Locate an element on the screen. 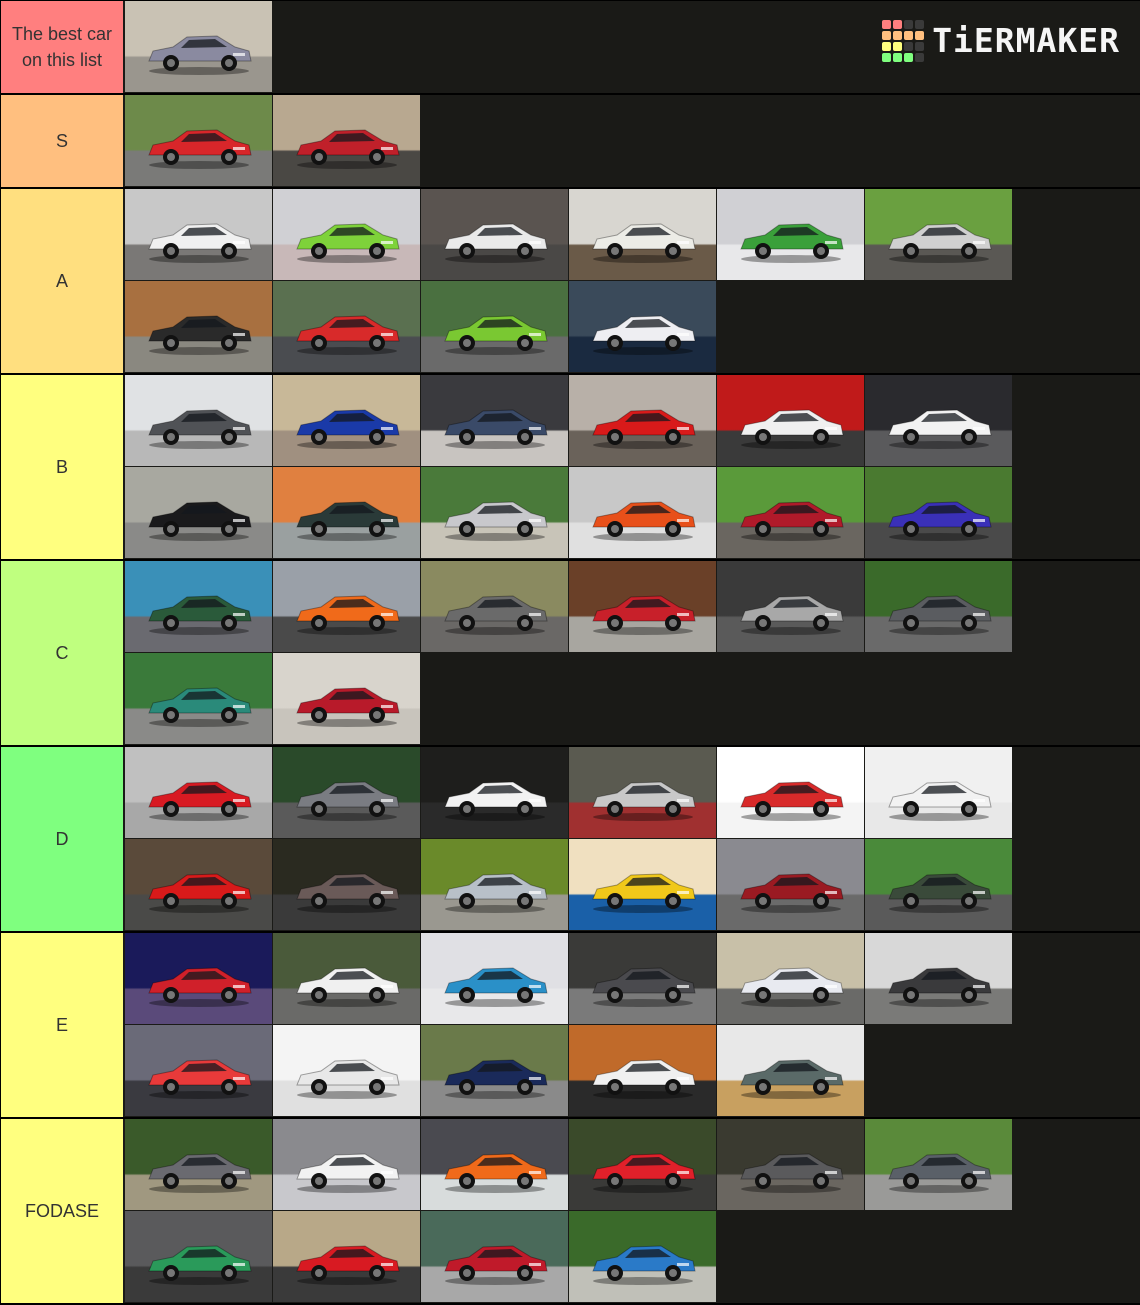  tier-label: C is located at coordinates (62, 653).